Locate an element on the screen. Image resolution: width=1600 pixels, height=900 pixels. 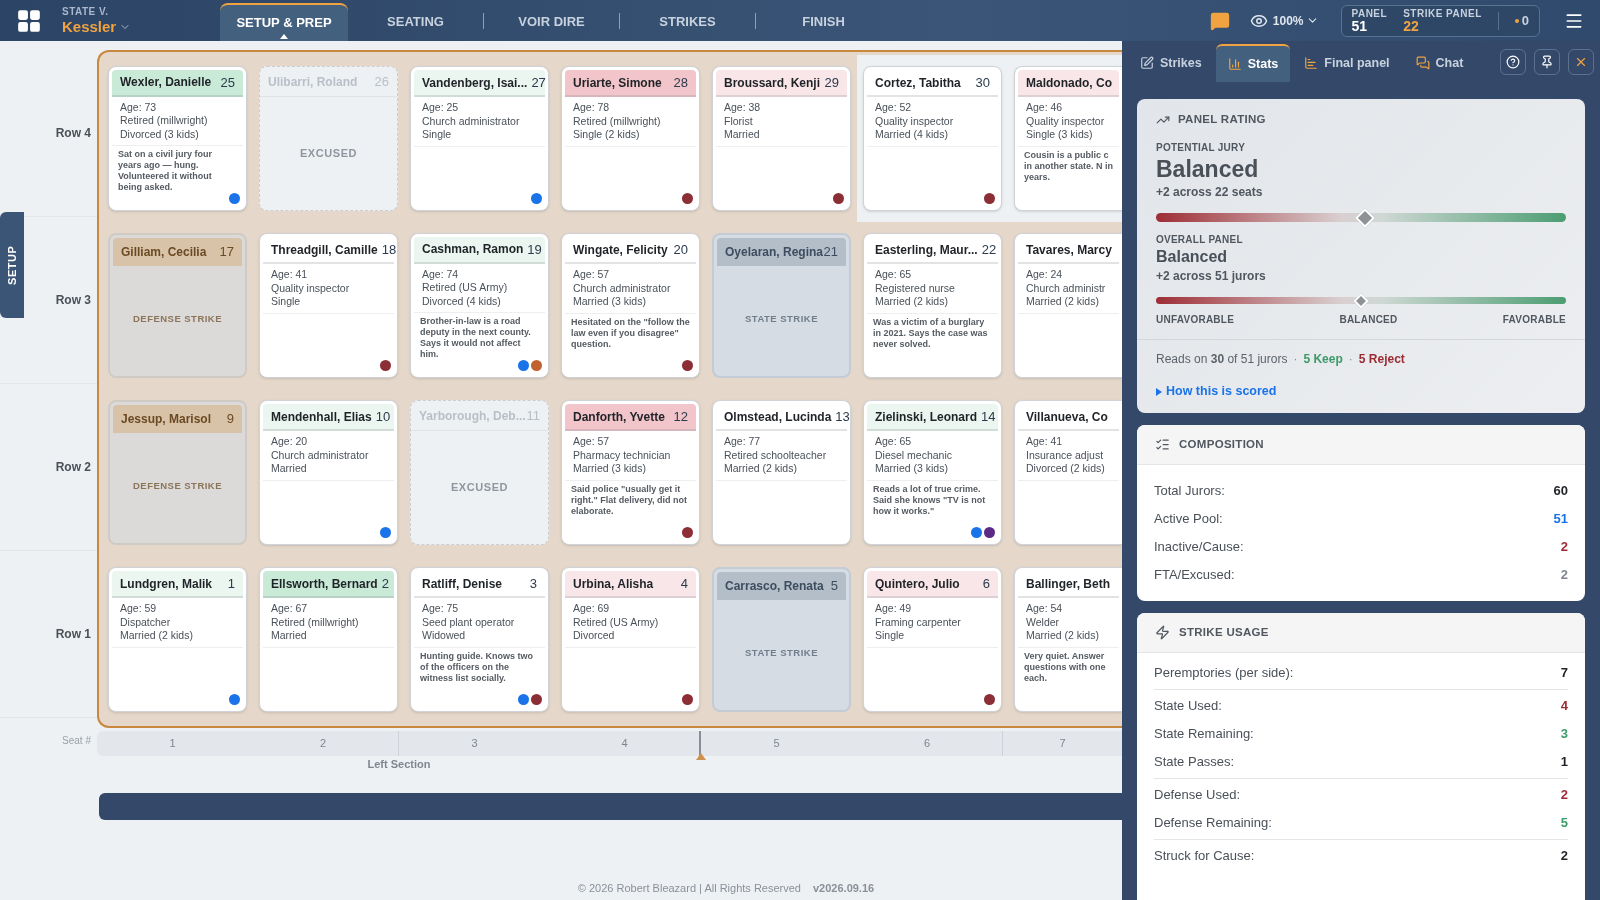
seat-number: 21 is located at coordinates (830, 252).